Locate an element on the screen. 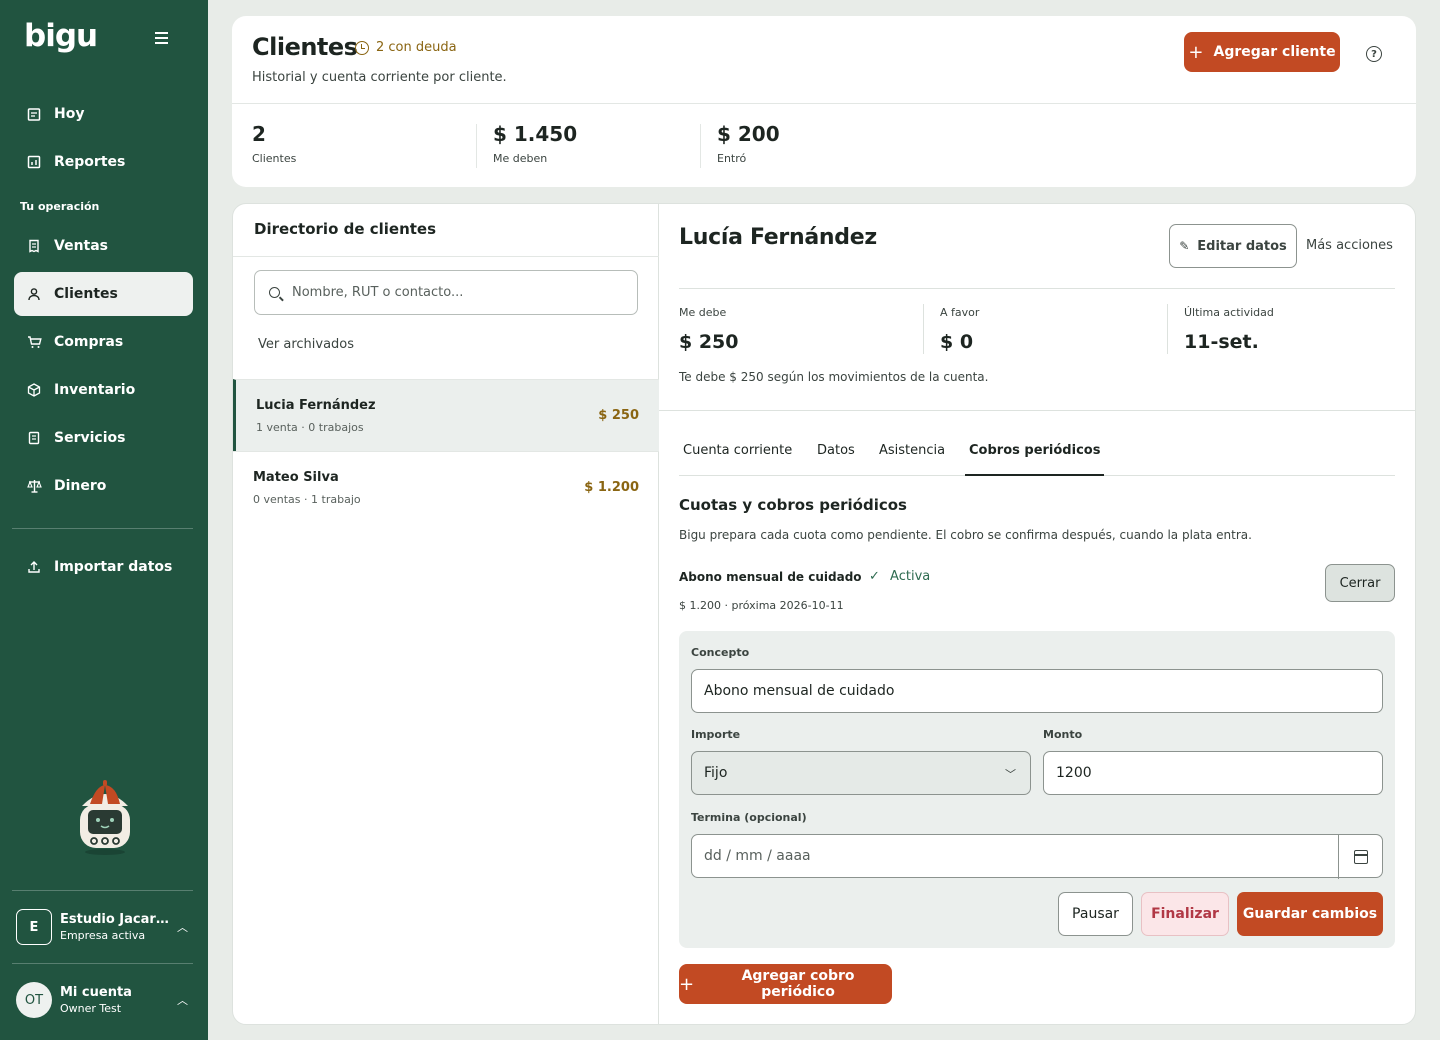 The height and width of the screenshot is (1040, 1440). amount-label: Monto is located at coordinates (1063, 734).